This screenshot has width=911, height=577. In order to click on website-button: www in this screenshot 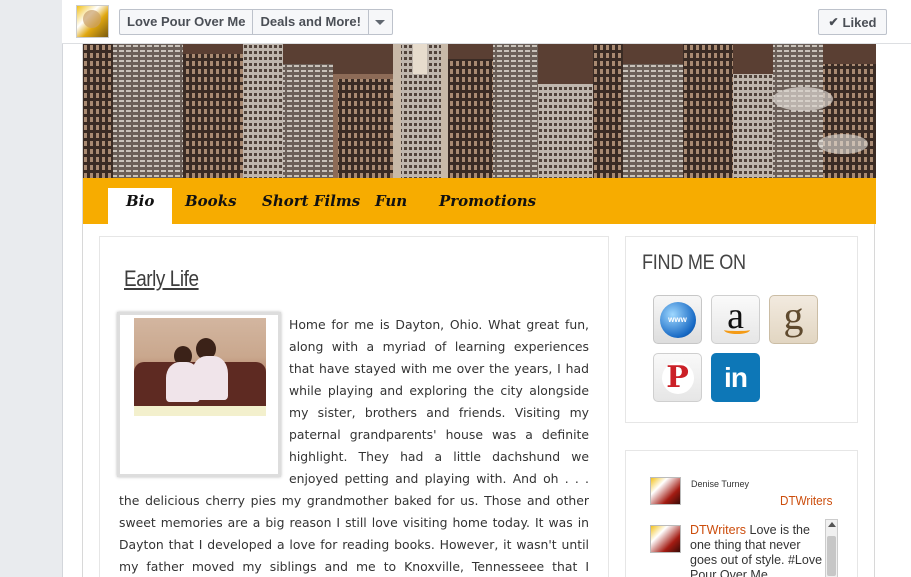, I will do `click(677, 319)`.